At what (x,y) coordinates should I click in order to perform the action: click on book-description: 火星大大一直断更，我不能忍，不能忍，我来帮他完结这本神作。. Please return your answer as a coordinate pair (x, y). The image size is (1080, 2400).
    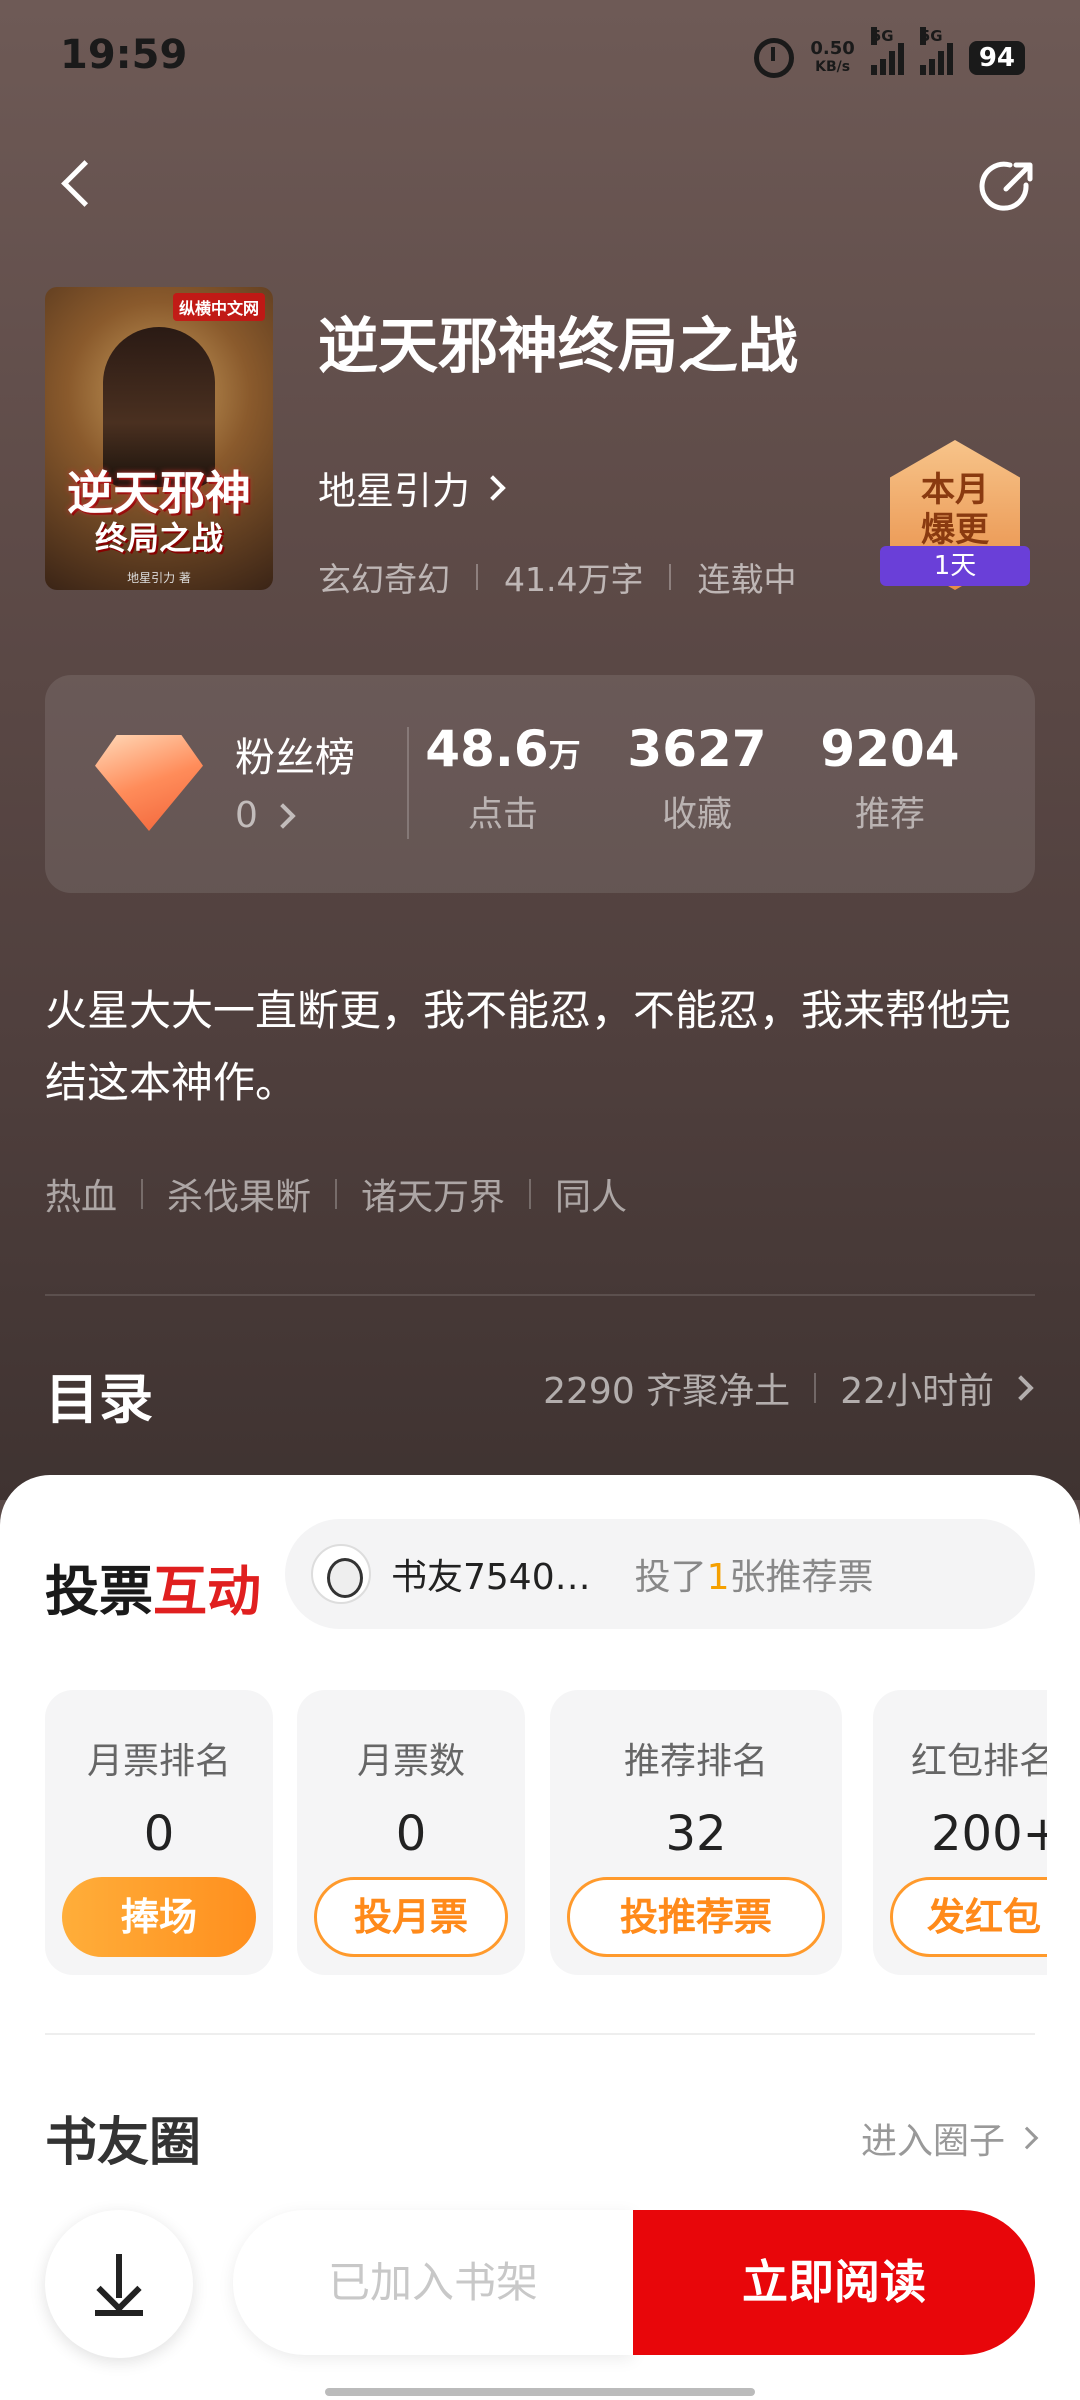
    Looking at the image, I should click on (545, 1047).